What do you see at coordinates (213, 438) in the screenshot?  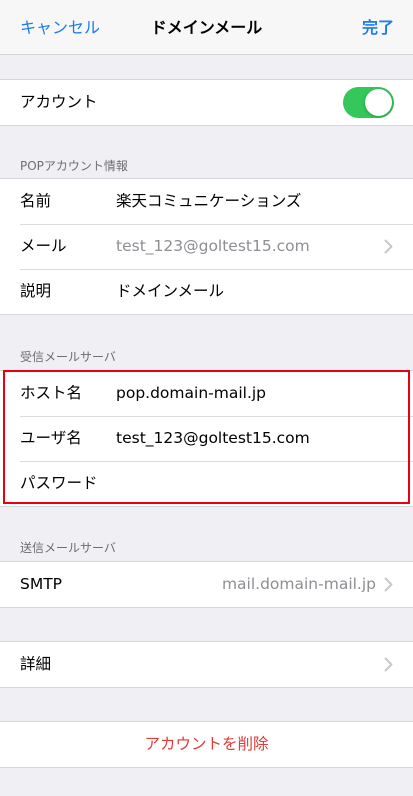 I see `username-field: test_123@goltest15.com` at bounding box center [213, 438].